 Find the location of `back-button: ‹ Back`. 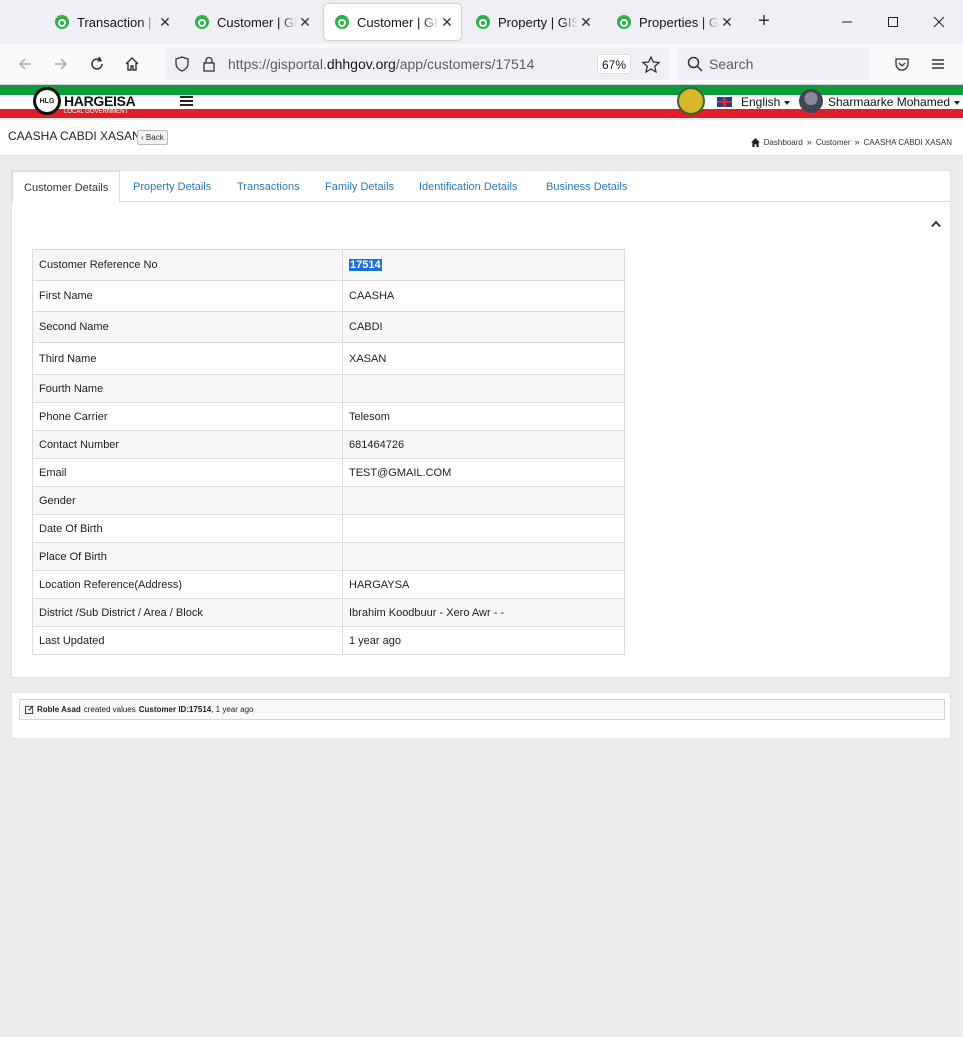

back-button: ‹ Back is located at coordinates (152, 137).